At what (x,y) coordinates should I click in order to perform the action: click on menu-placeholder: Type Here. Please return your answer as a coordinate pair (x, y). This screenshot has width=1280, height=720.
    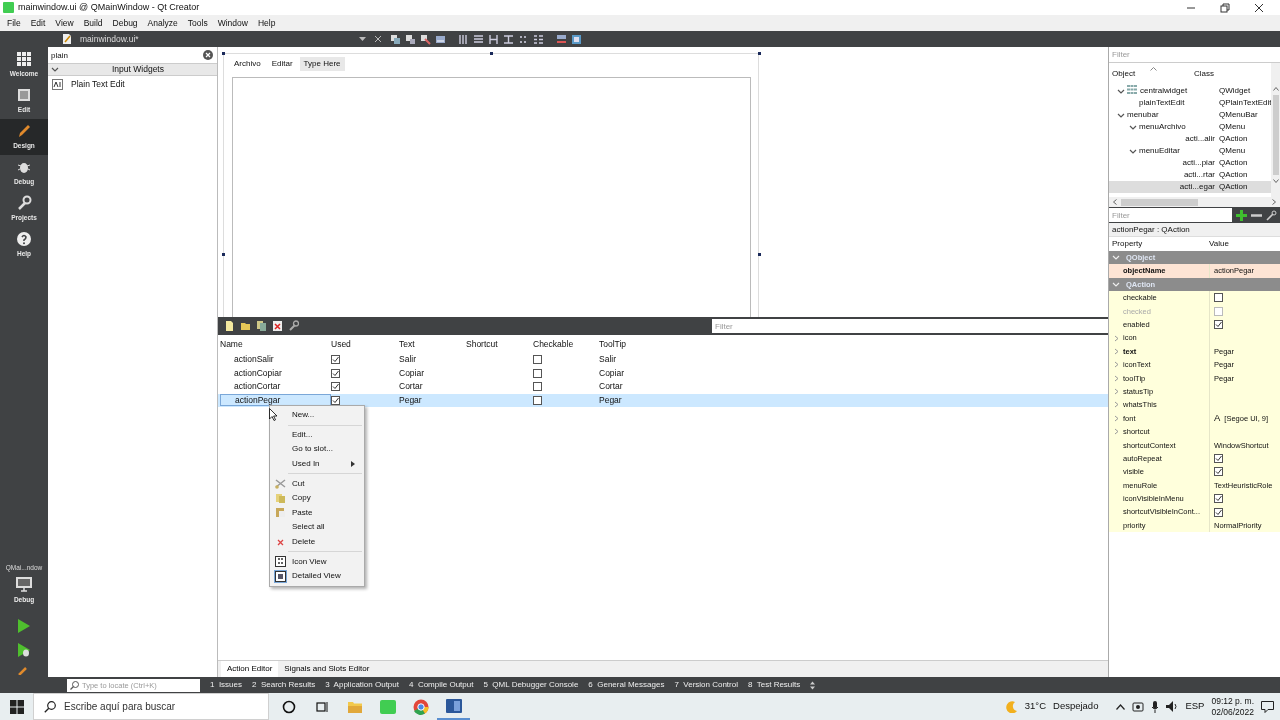
    Looking at the image, I should click on (322, 64).